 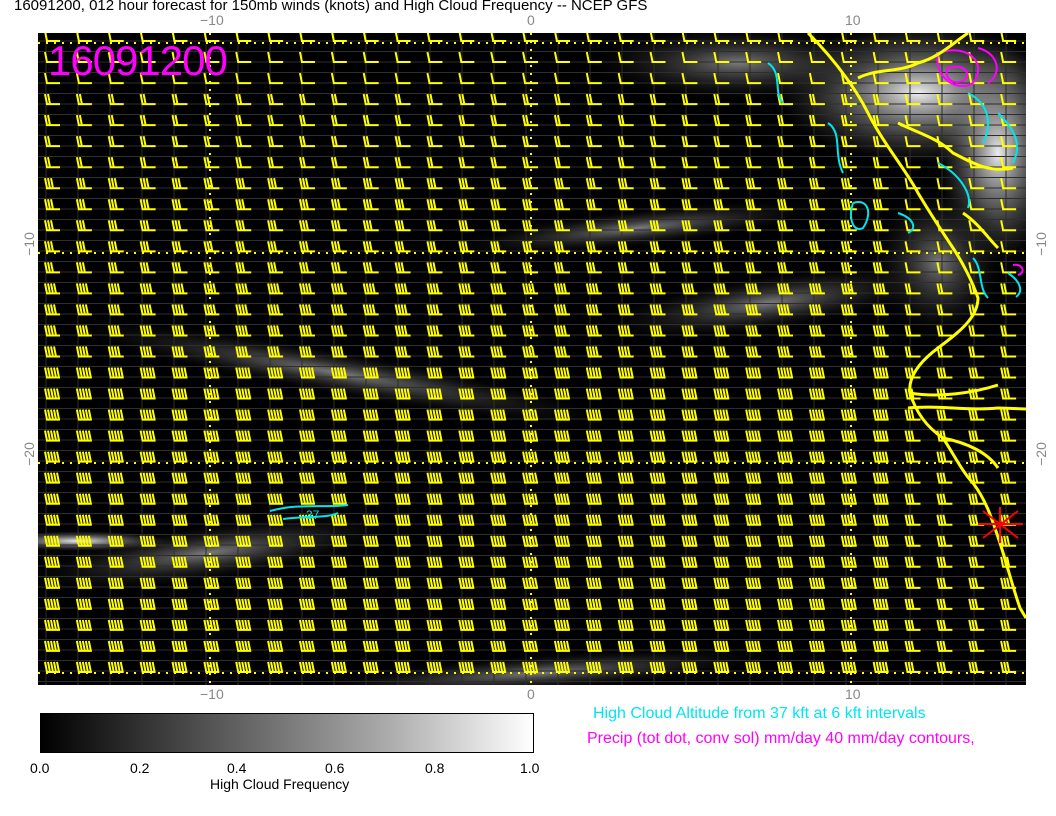 What do you see at coordinates (29, 244) in the screenshot?
I see `y-tick-left: −10` at bounding box center [29, 244].